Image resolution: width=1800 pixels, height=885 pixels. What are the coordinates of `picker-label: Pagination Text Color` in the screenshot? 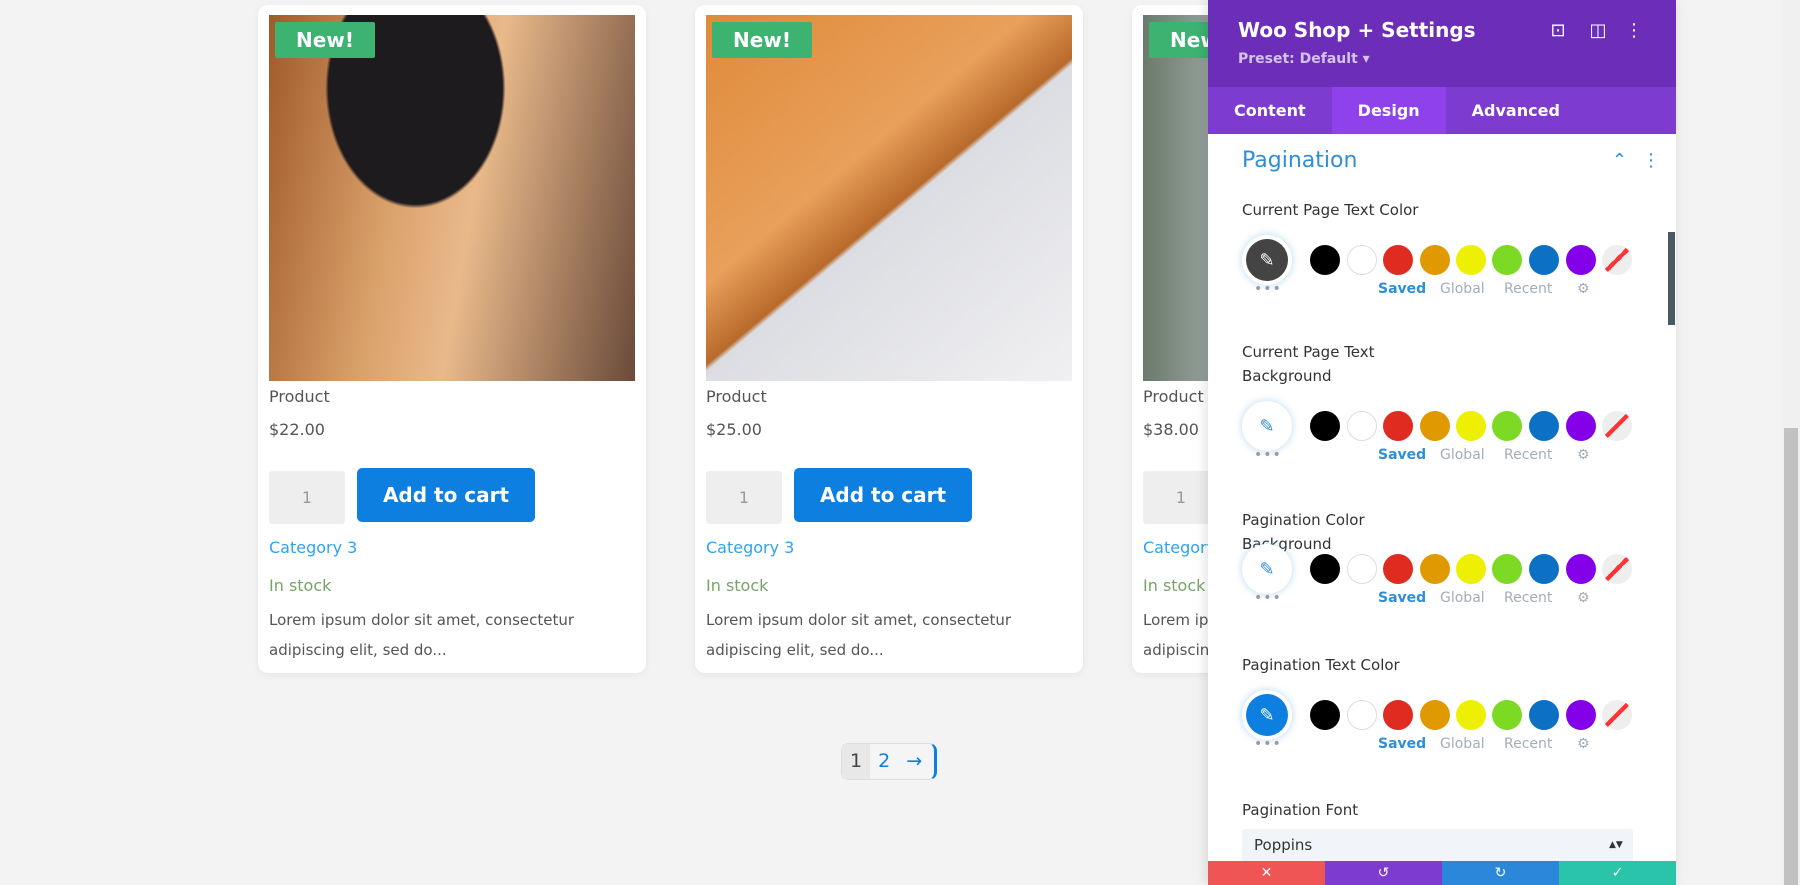 It's located at (1321, 665).